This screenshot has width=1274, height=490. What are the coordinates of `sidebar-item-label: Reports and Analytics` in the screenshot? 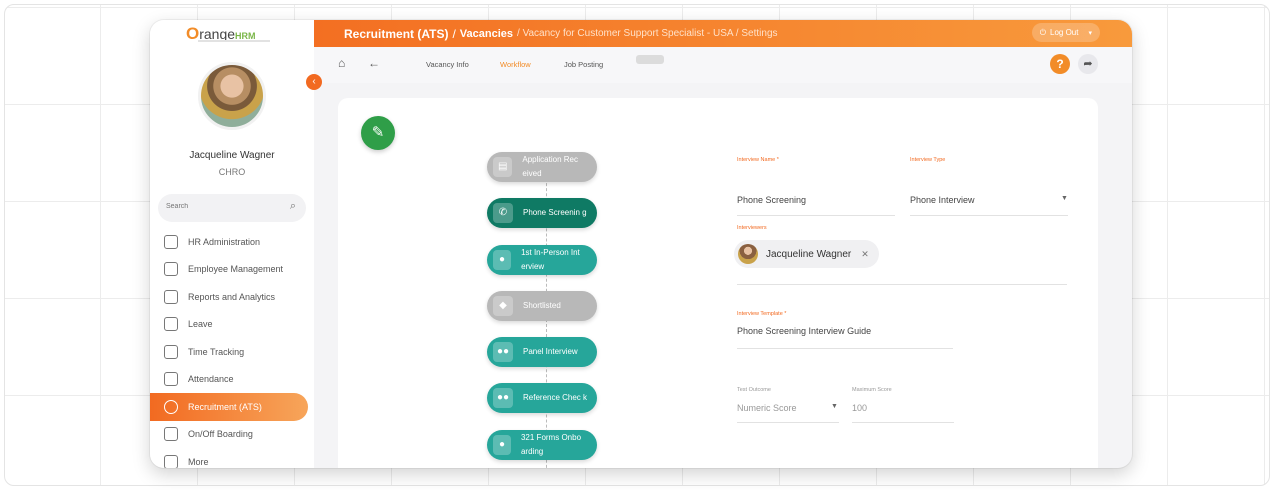 It's located at (232, 296).